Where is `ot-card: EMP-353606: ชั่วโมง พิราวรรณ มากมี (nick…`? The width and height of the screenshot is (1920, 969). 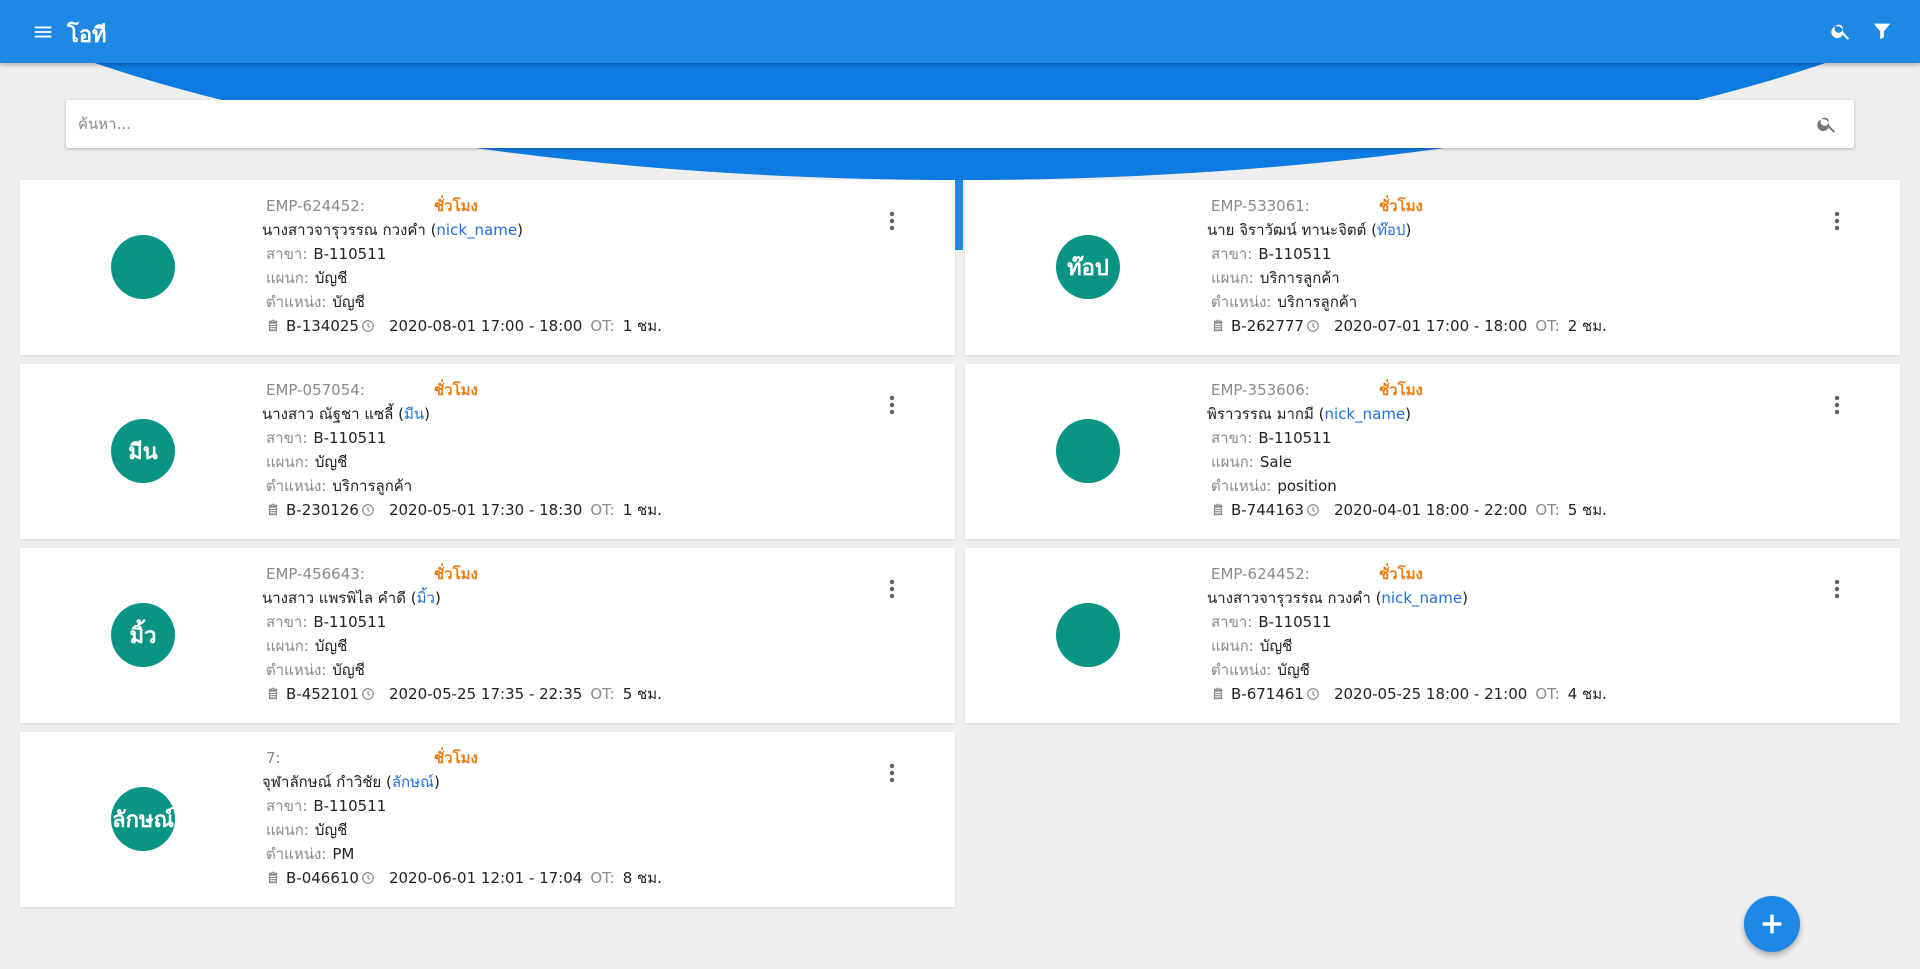 ot-card: EMP-353606: ชั่วโมง พิราวรรณ มากมี (nick… is located at coordinates (1432, 451).